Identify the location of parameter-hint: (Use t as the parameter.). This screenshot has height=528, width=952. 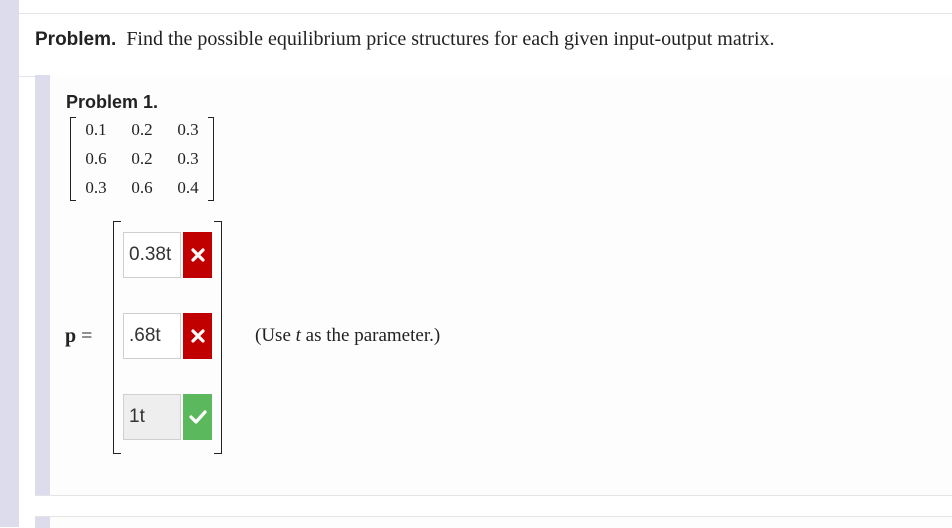
(347, 336).